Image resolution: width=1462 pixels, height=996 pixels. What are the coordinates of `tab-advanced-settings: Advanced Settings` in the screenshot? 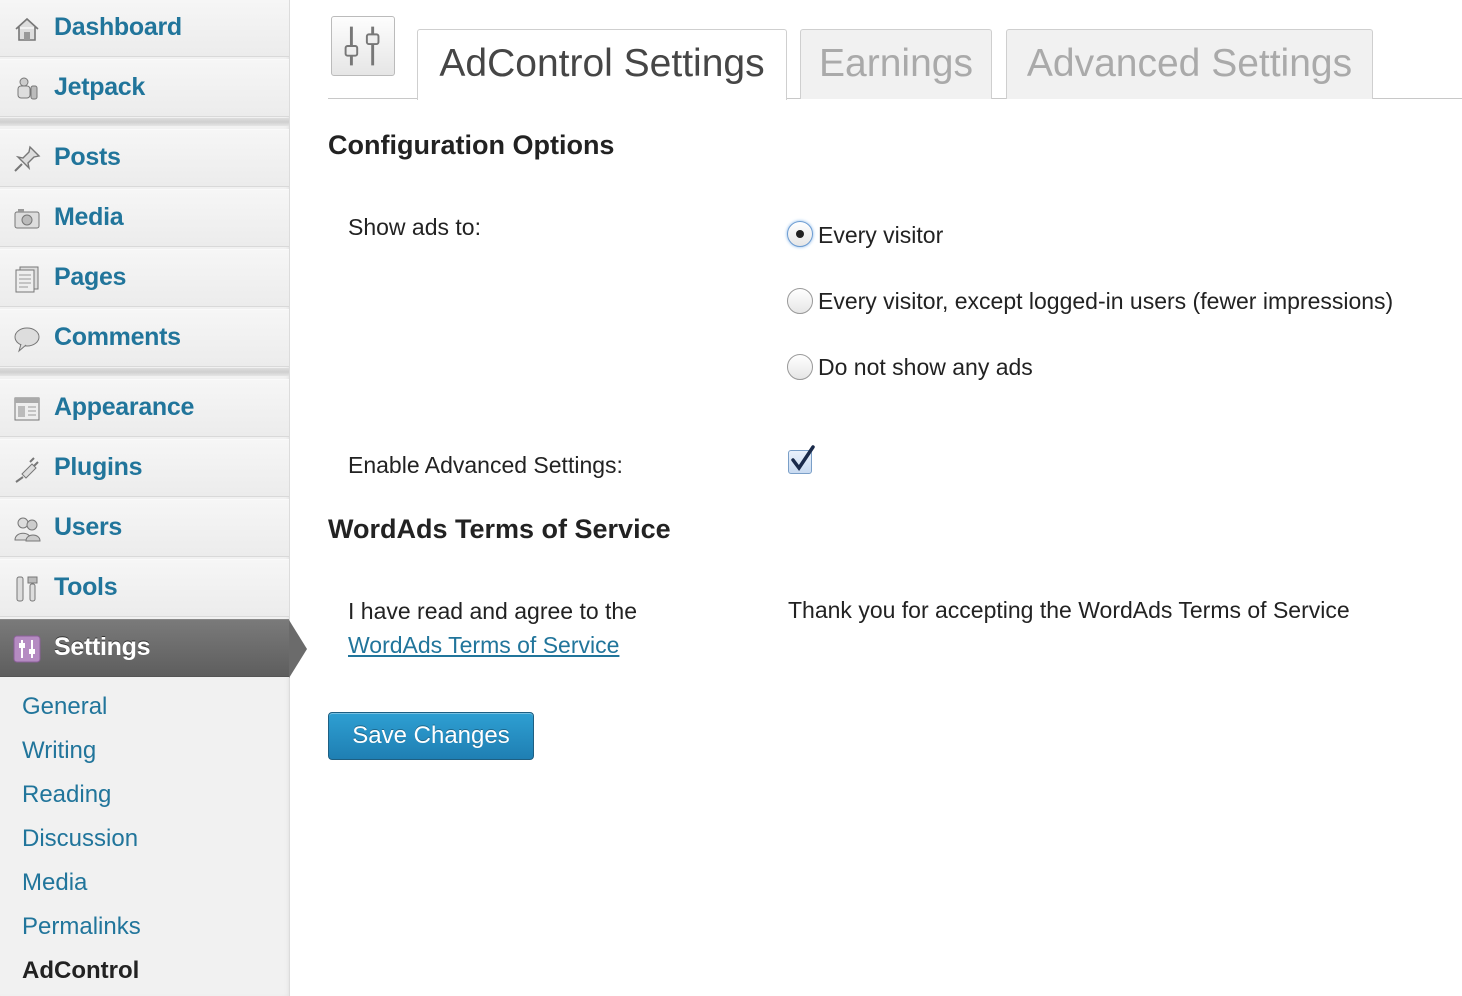 It's located at (1189, 64).